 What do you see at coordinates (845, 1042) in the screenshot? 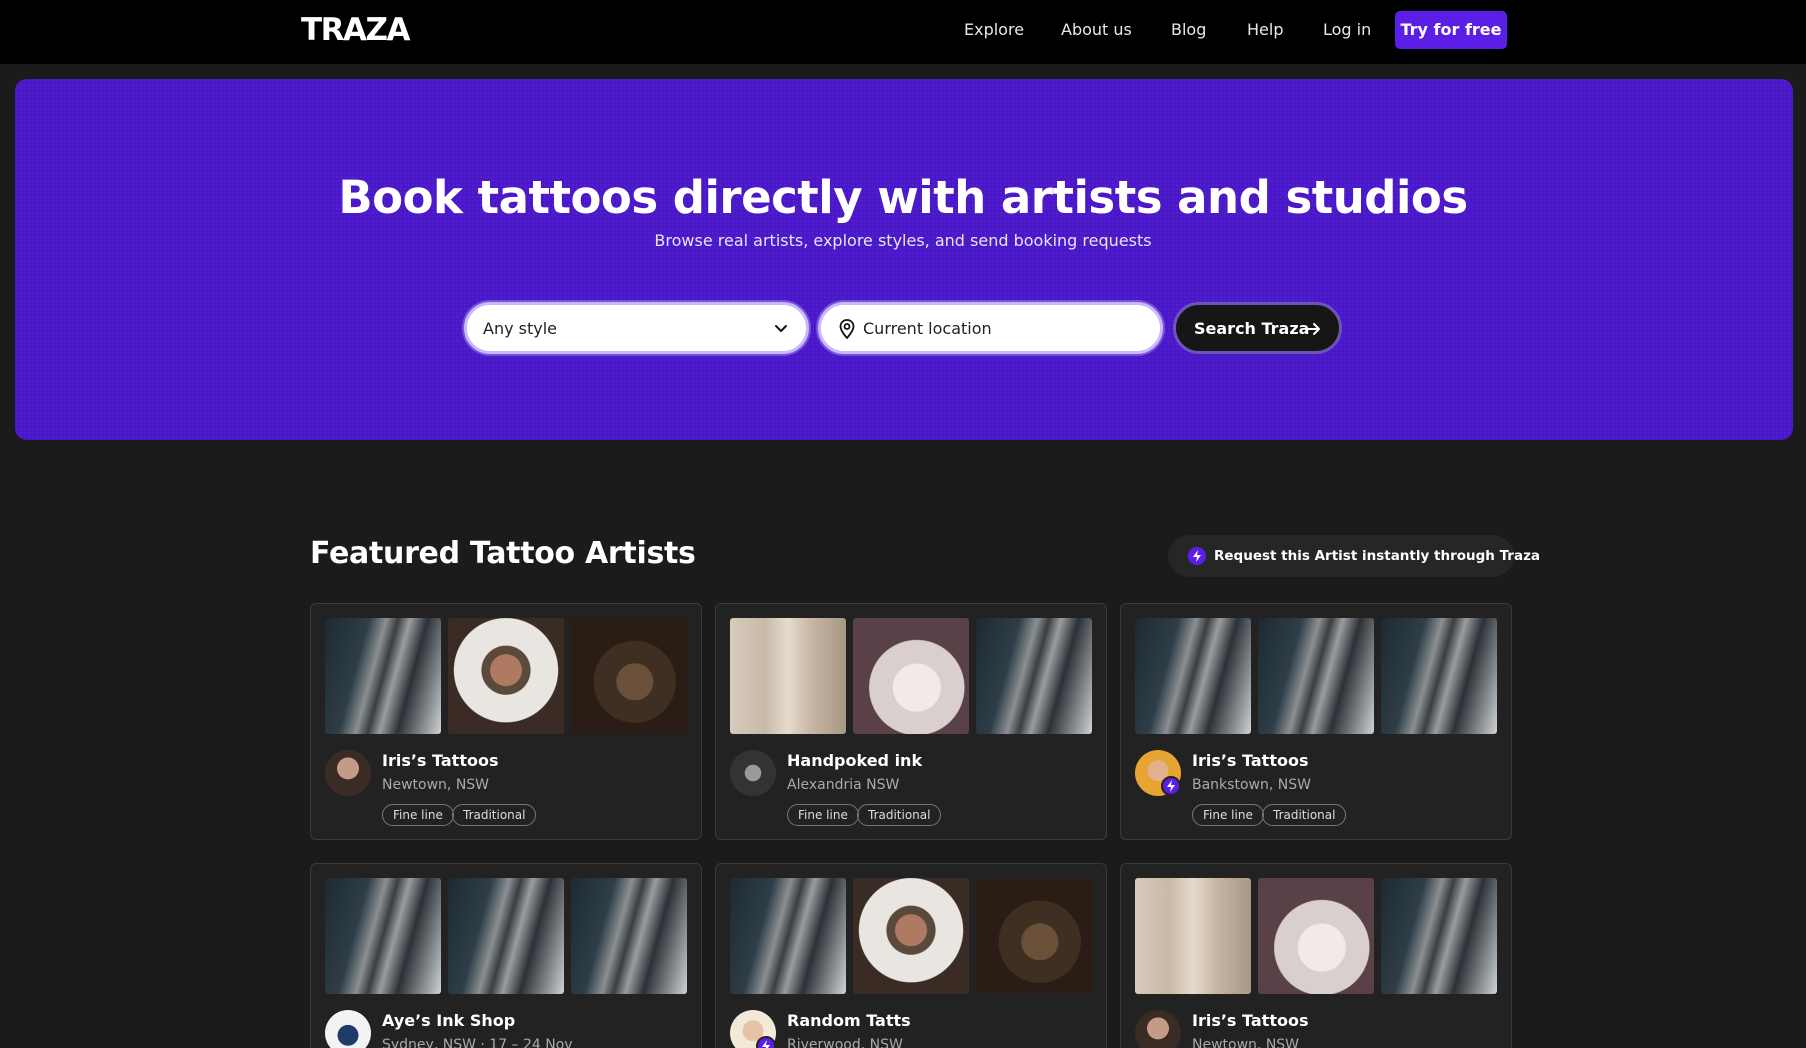
I see `artist-location: Riverwood, NSW` at bounding box center [845, 1042].